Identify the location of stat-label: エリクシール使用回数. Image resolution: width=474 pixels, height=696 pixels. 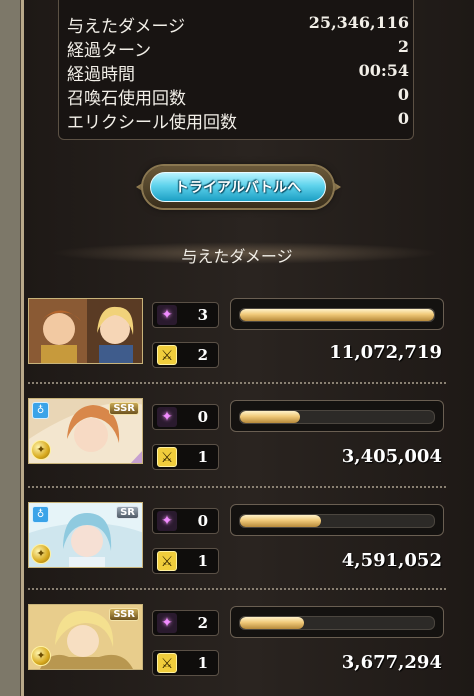
(152, 123).